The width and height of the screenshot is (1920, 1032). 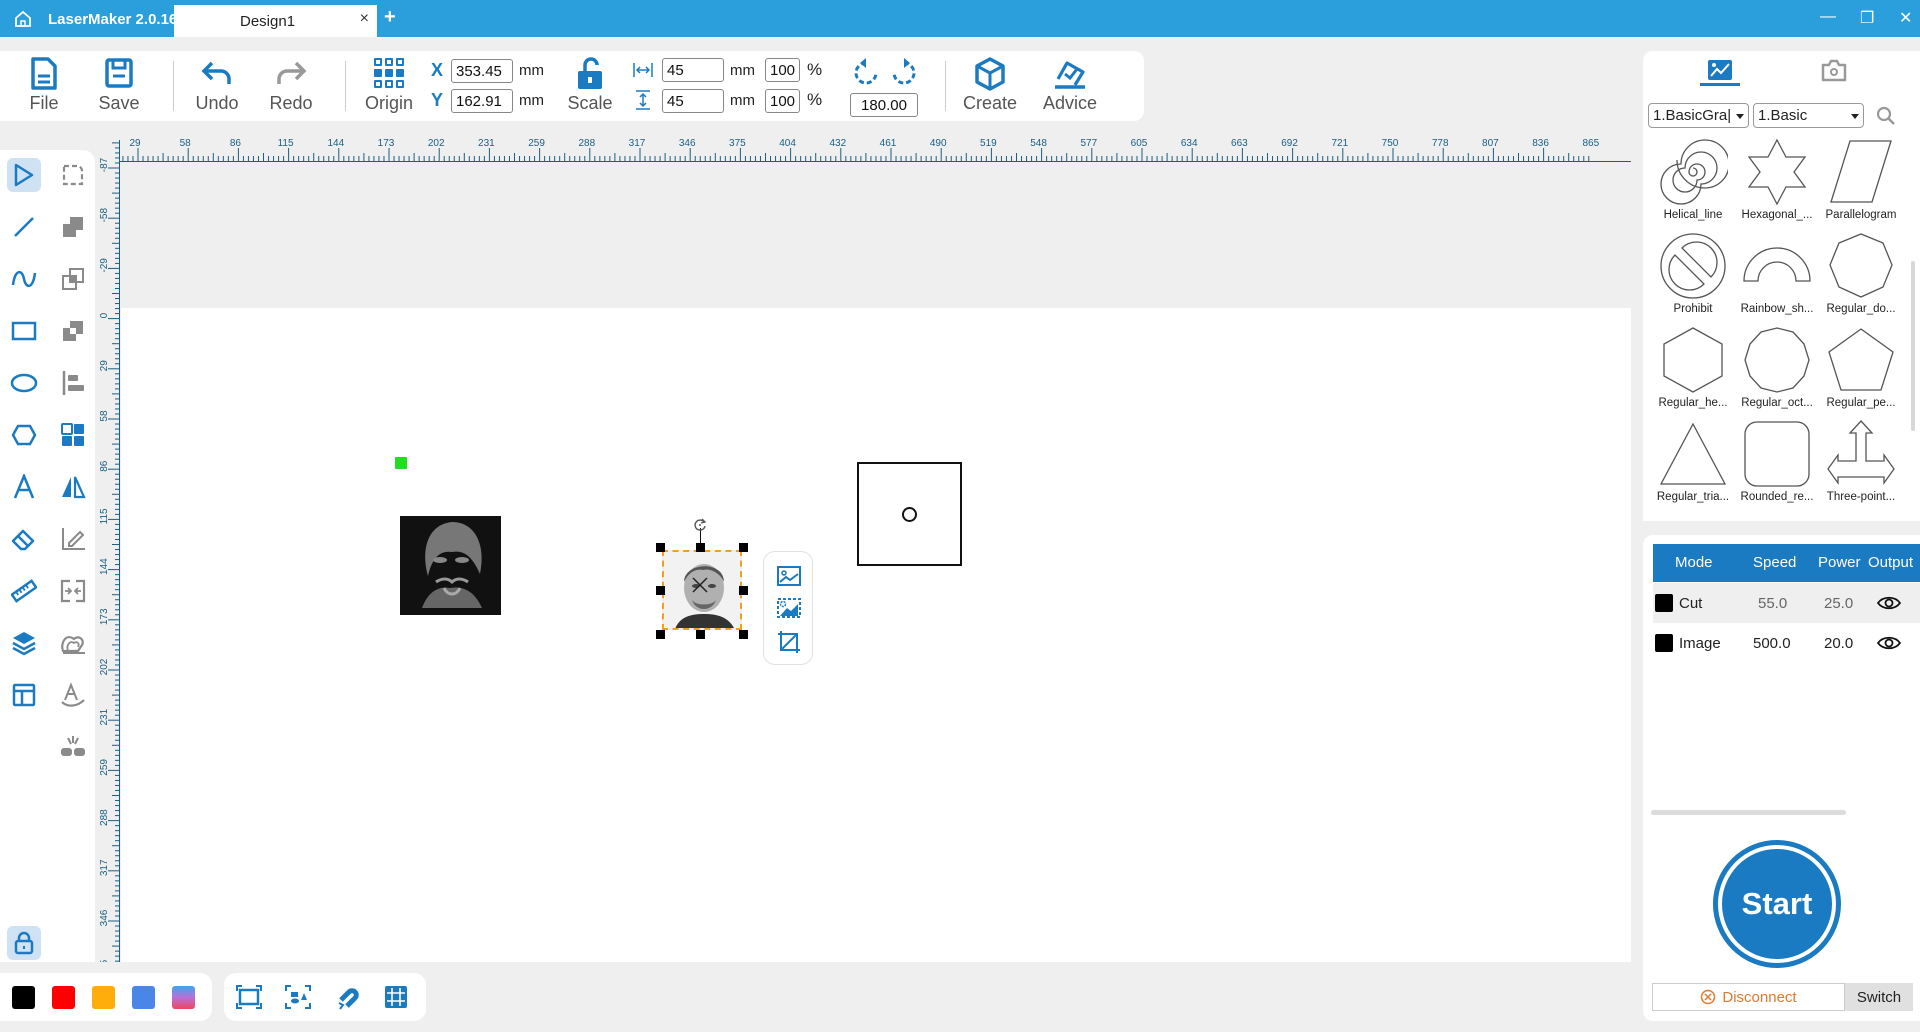 What do you see at coordinates (660, 634) in the screenshot?
I see `resize-handle-sw` at bounding box center [660, 634].